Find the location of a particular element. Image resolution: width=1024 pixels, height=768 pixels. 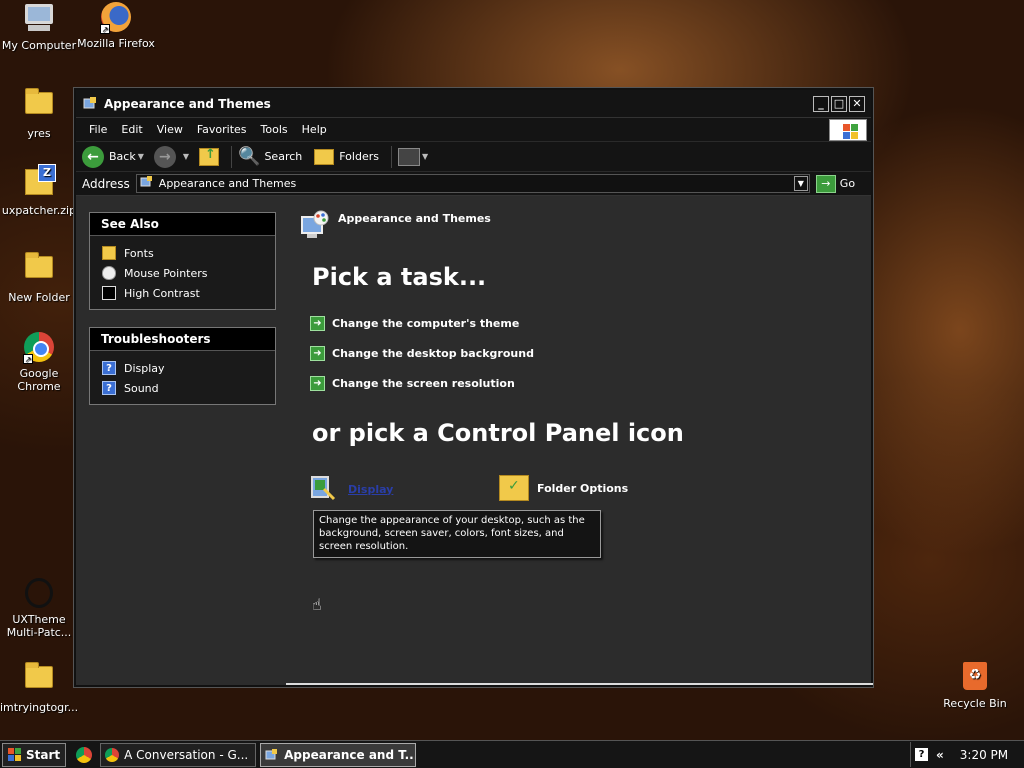

address-dropdown-icon: ▼ is located at coordinates (800, 183).